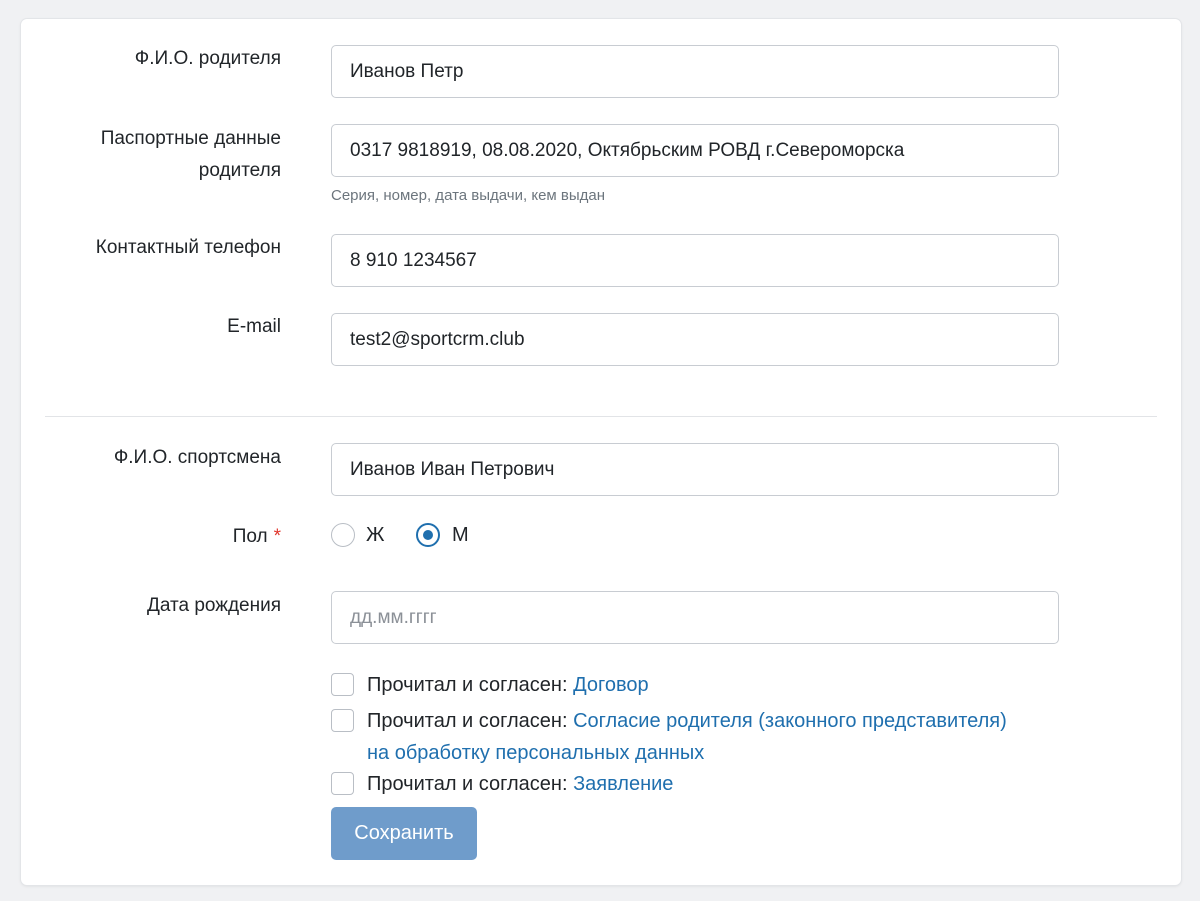 This screenshot has height=901, width=1200. I want to click on gender-radio-male, so click(428, 535).